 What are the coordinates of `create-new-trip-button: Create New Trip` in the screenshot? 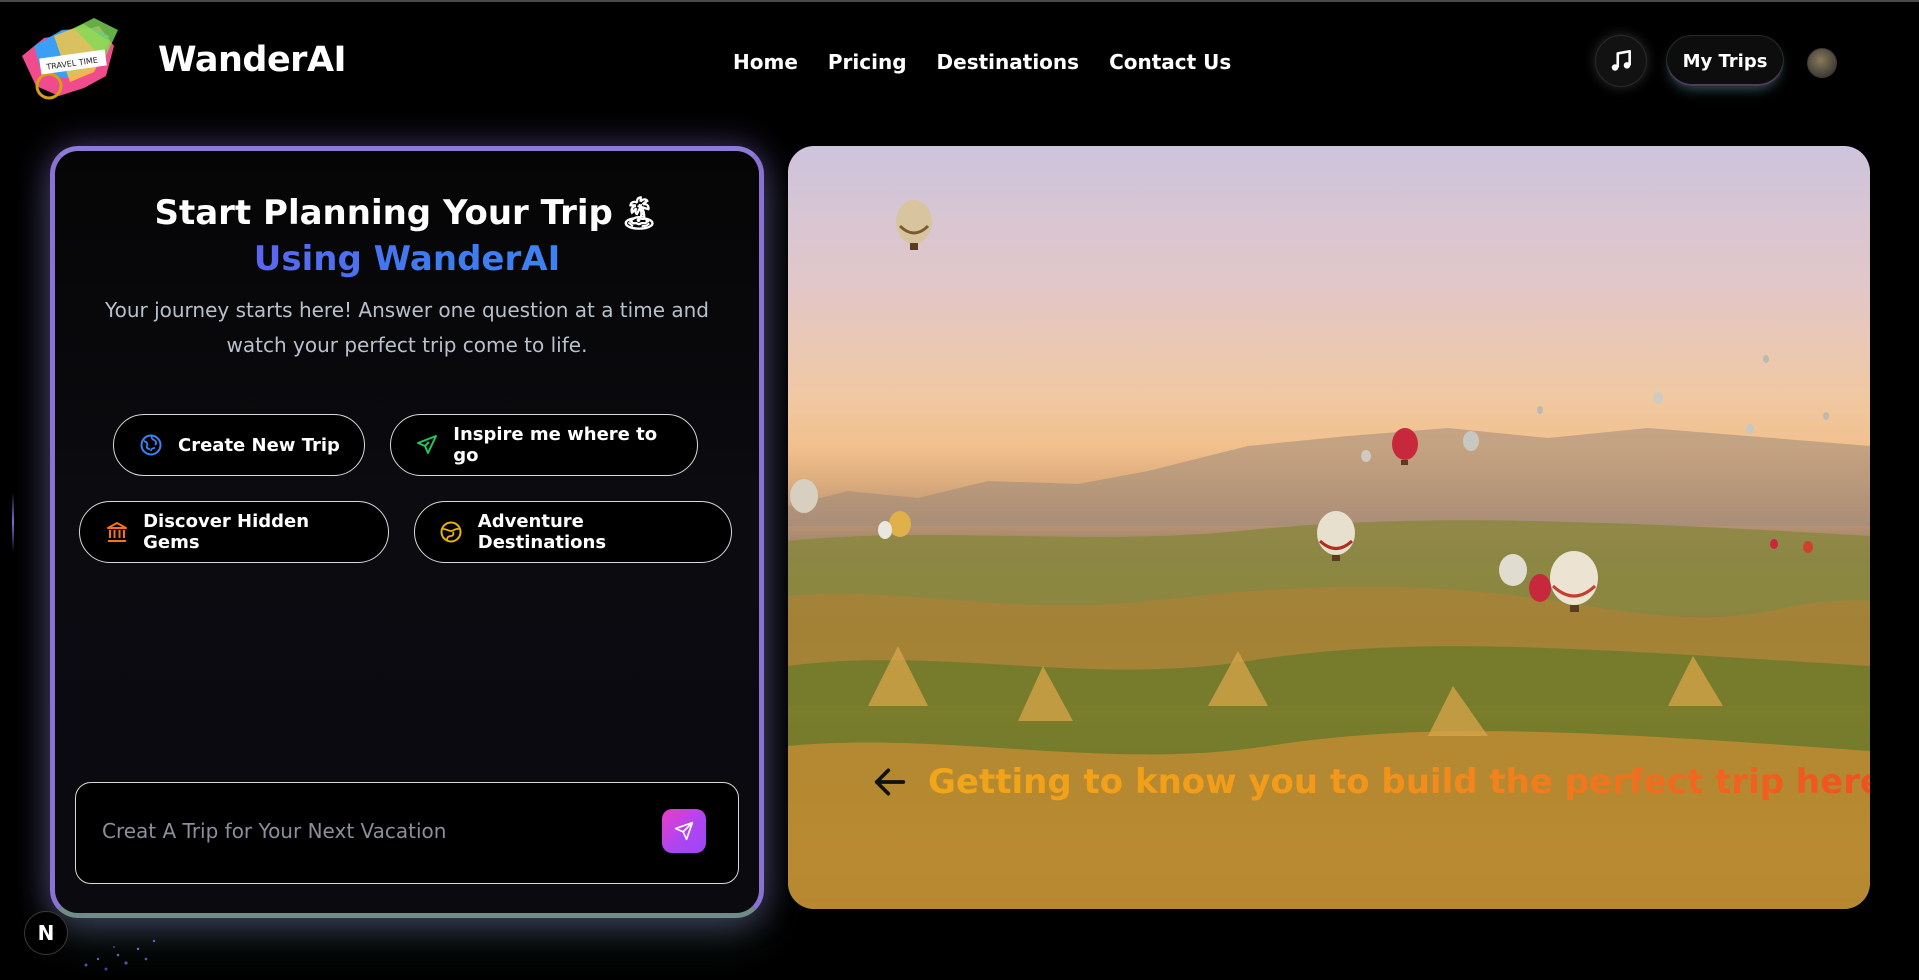 It's located at (239, 445).